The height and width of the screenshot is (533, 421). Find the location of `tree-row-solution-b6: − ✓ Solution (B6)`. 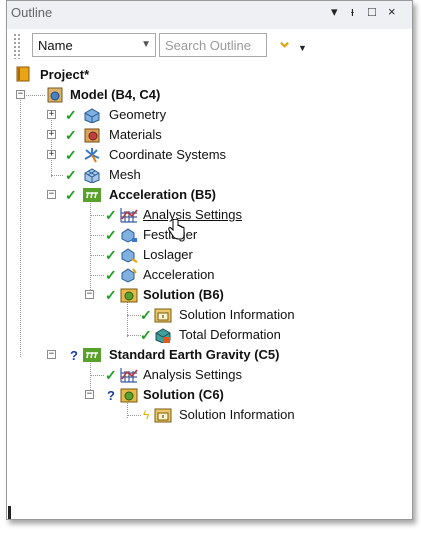

tree-row-solution-b6: − ✓ Solution (B6) is located at coordinates (207, 295).